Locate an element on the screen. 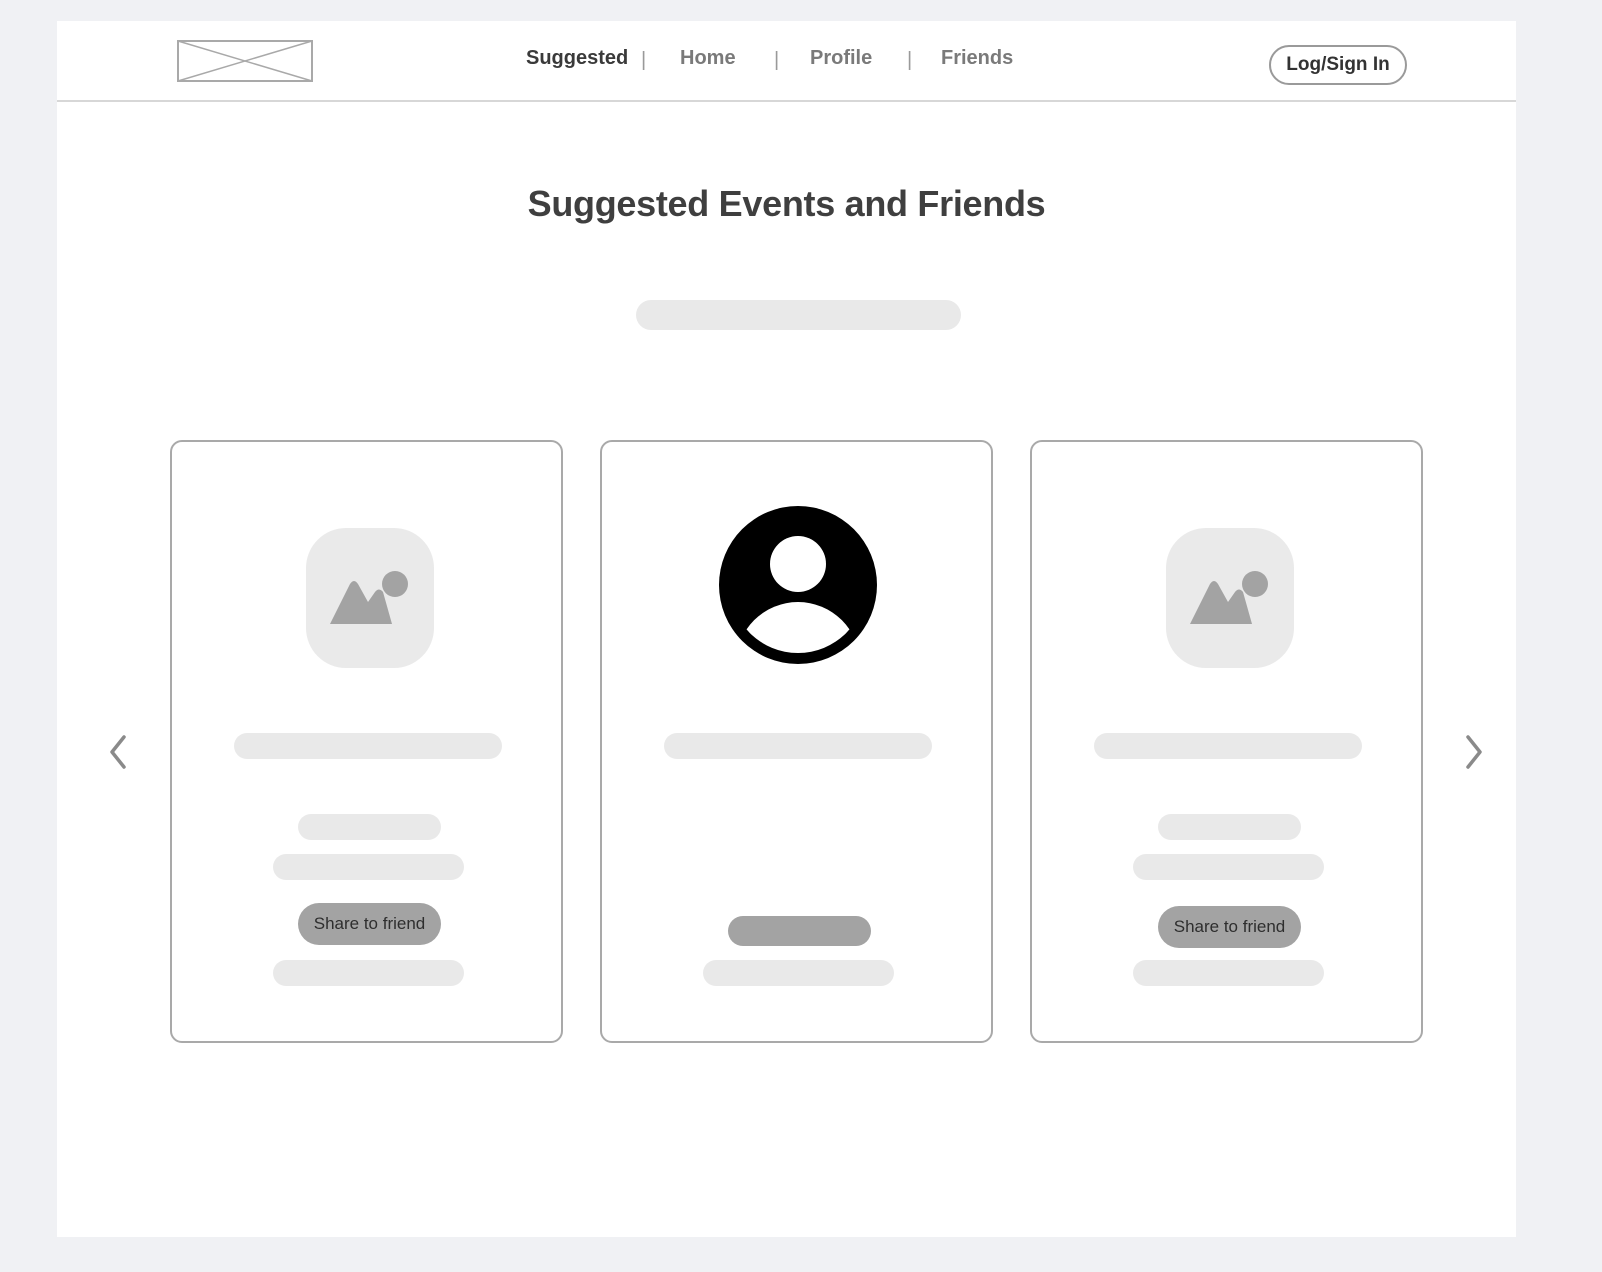 This screenshot has height=1272, width=1602. subtitle-placeholder is located at coordinates (798, 315).